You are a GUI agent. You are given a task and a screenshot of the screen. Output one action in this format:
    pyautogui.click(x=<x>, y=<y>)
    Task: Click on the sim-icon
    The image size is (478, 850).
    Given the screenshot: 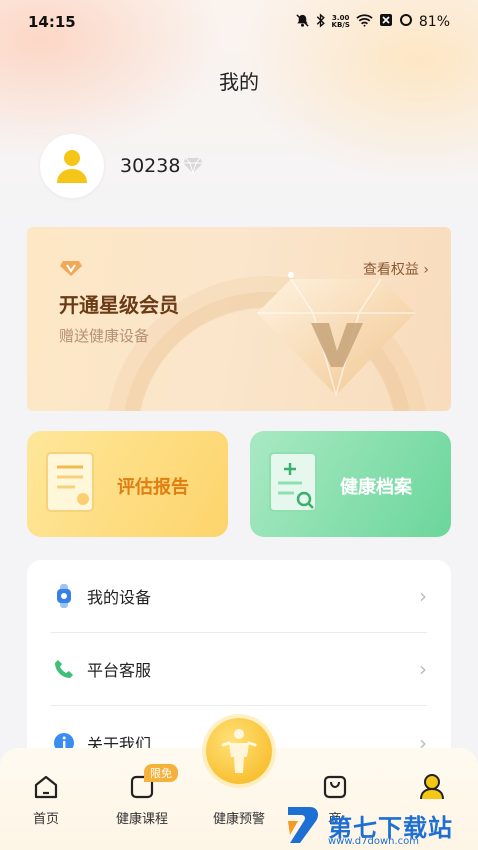 What is the action you would take?
    pyautogui.click(x=386, y=22)
    